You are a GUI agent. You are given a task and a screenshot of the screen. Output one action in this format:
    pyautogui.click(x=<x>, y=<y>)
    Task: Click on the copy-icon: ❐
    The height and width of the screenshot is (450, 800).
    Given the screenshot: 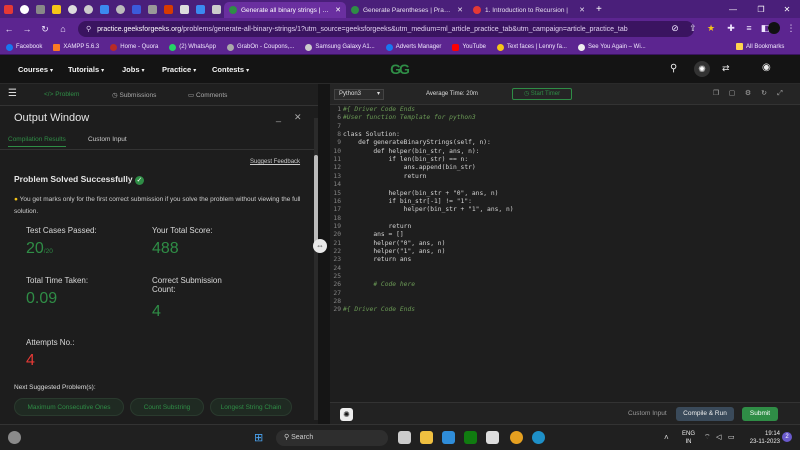 What is the action you would take?
    pyautogui.click(x=716, y=94)
    